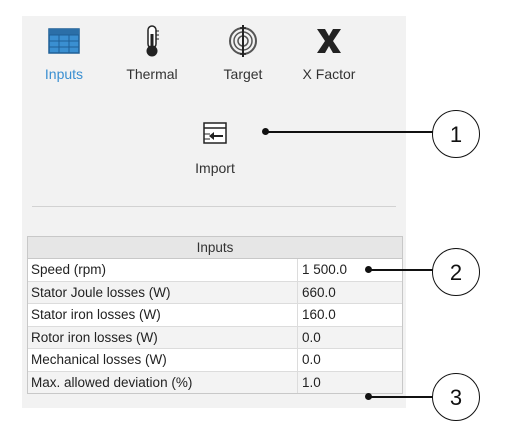 The width and height of the screenshot is (517, 440). I want to click on x-factor-icon, so click(329, 41).